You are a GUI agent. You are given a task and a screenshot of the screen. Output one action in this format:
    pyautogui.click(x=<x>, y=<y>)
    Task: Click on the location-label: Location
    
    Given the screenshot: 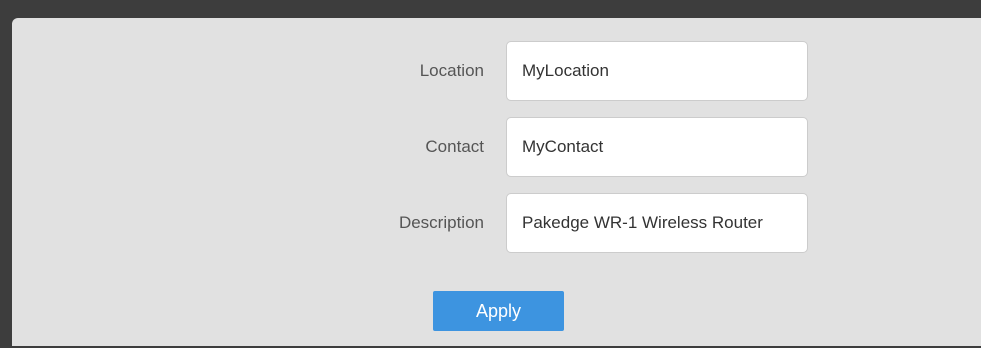 What is the action you would take?
    pyautogui.click(x=451, y=70)
    